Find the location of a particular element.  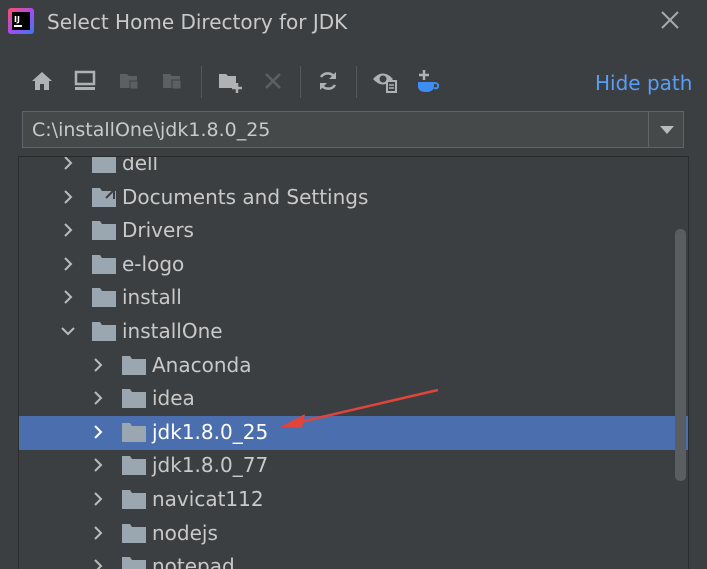

show-hidden-icon is located at coordinates (385, 83).